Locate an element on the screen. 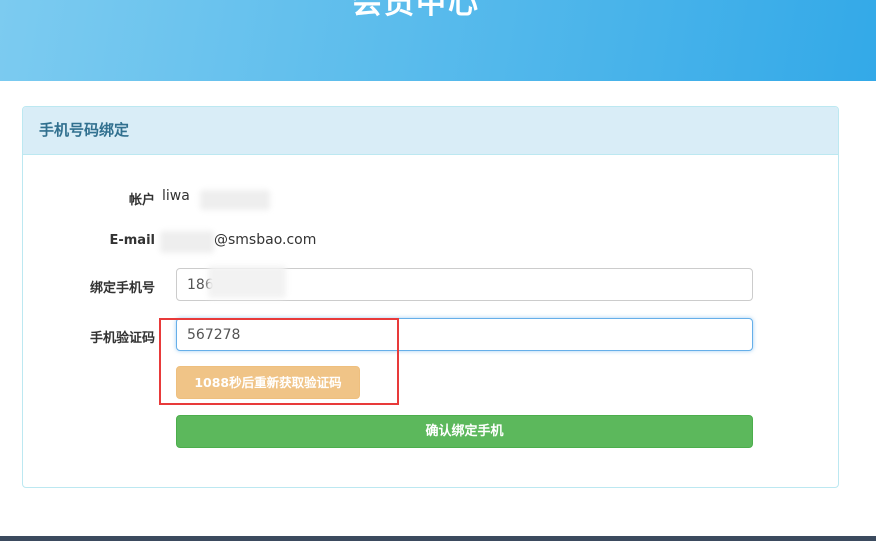  email-label: E-mail is located at coordinates (132, 240).